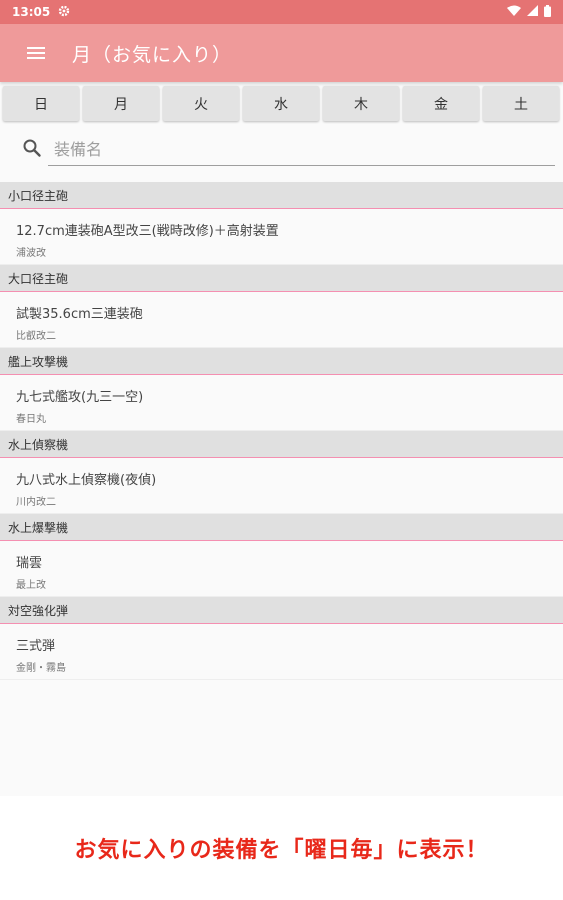  Describe the element at coordinates (281, 12) in the screenshot. I see `status-bar: 13:05` at that location.